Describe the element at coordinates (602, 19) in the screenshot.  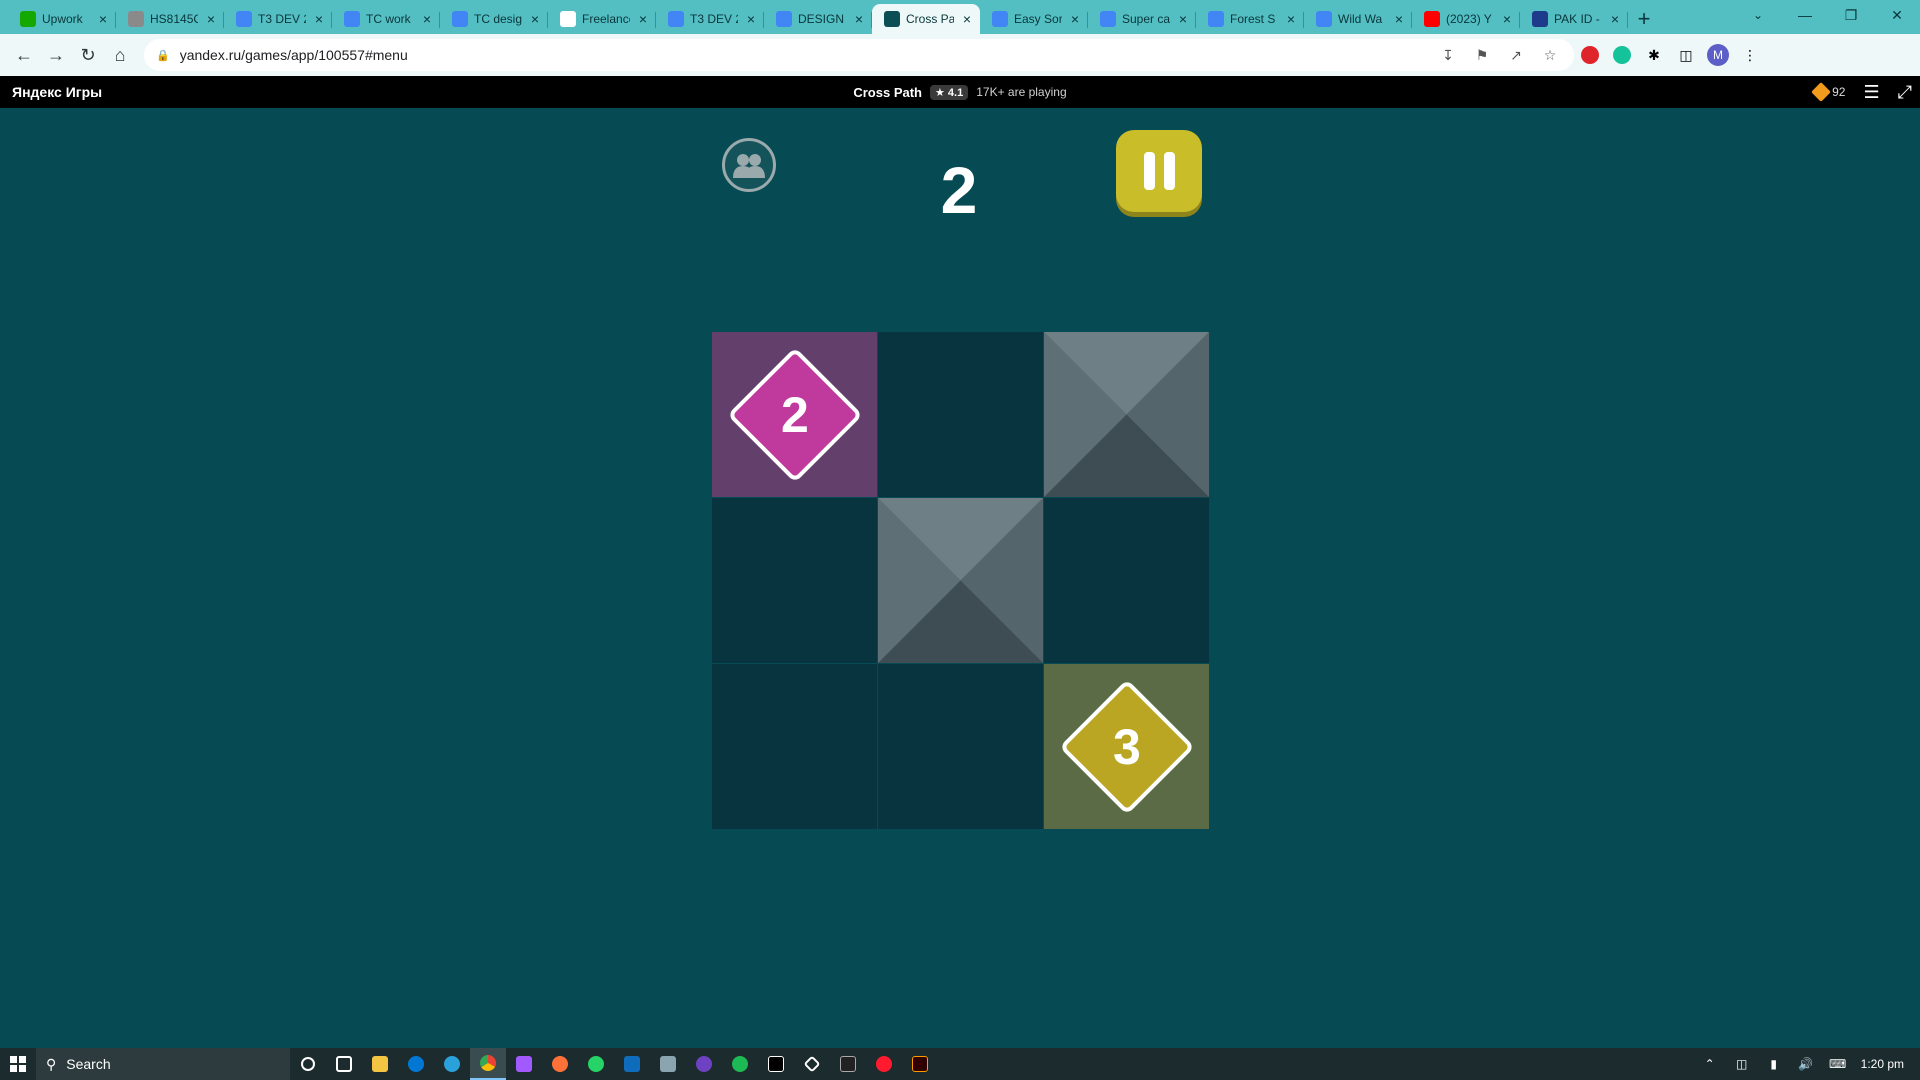
I see `browser-tab: Freelance ×` at that location.